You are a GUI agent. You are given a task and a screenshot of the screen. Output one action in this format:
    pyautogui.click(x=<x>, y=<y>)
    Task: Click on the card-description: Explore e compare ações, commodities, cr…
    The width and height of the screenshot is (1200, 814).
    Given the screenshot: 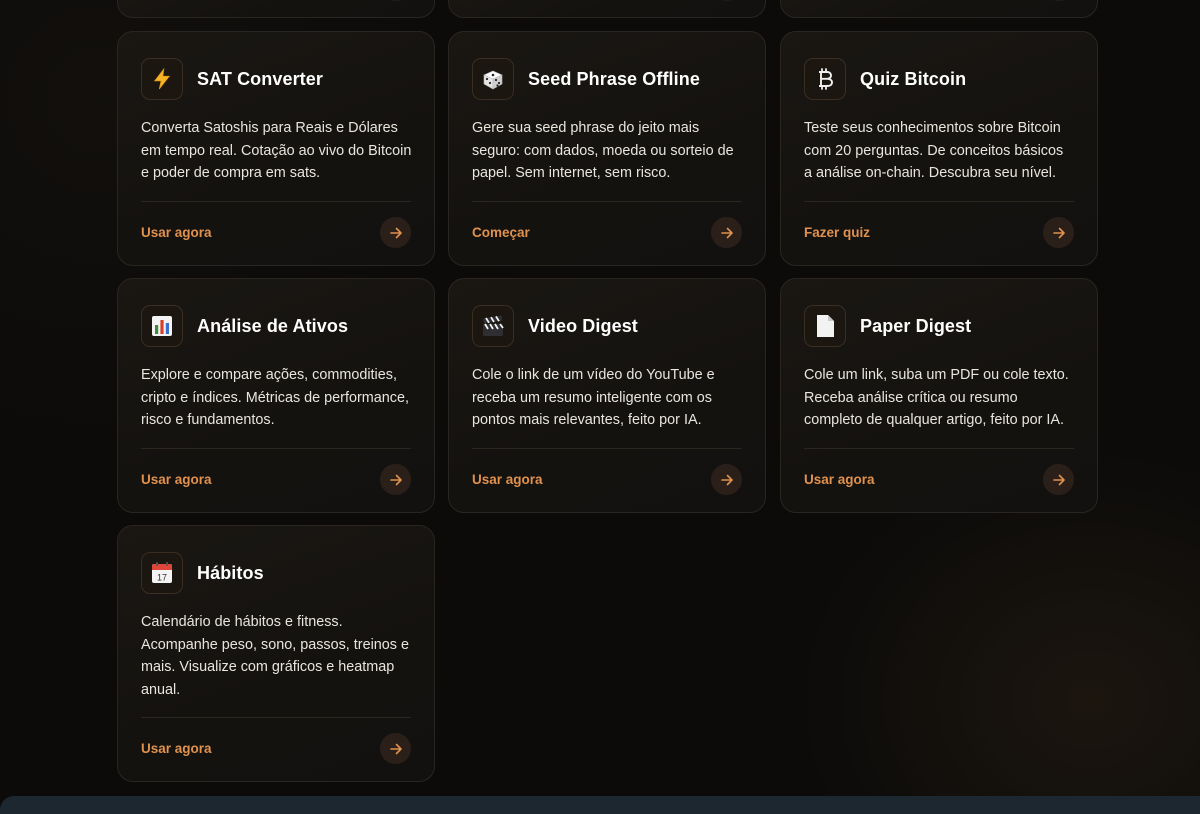 What is the action you would take?
    pyautogui.click(x=279, y=398)
    